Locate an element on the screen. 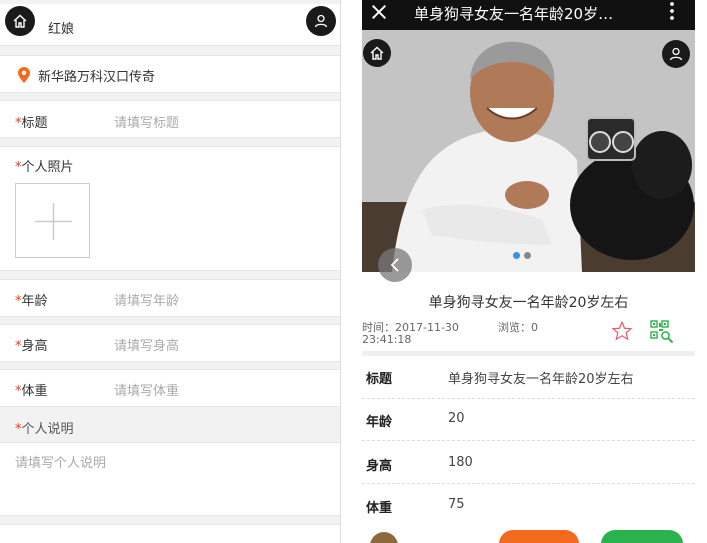 The height and width of the screenshot is (543, 707). star-icon is located at coordinates (622, 331).